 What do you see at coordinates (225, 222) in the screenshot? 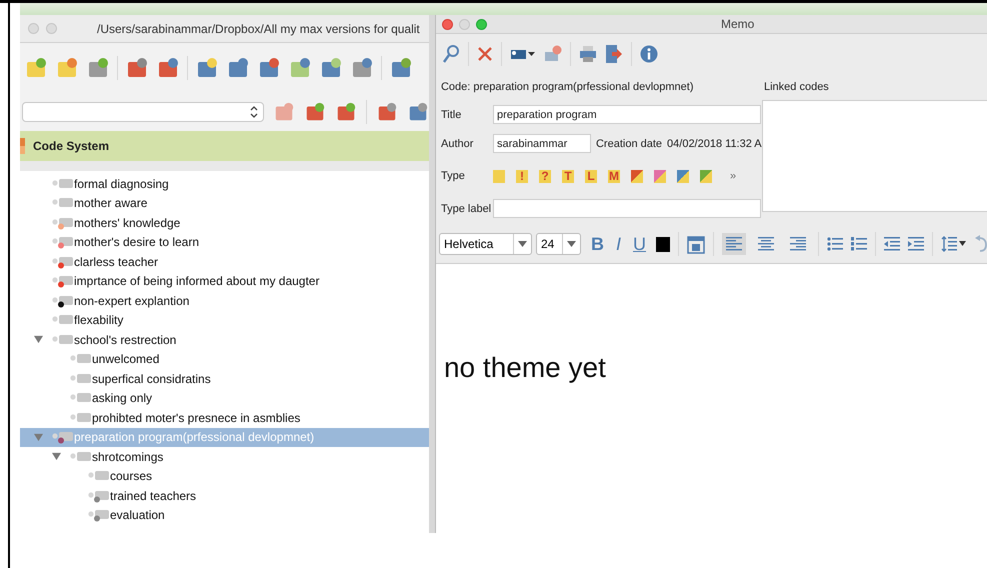
I see `tree-item: mothers' knowledge` at bounding box center [225, 222].